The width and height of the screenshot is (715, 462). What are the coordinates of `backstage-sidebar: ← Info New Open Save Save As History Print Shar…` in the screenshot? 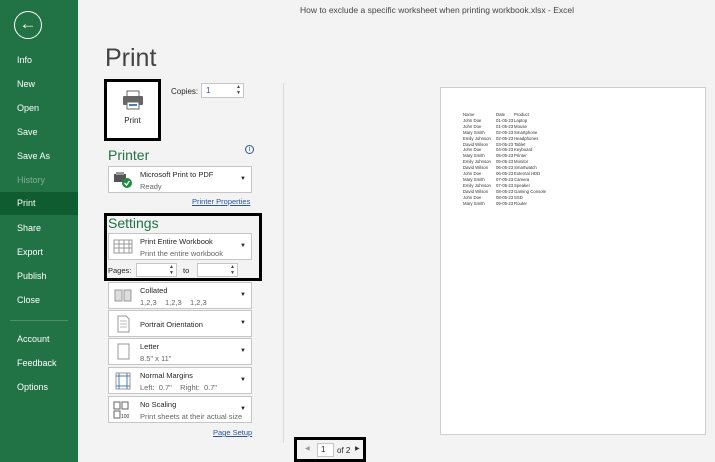 It's located at (39, 231).